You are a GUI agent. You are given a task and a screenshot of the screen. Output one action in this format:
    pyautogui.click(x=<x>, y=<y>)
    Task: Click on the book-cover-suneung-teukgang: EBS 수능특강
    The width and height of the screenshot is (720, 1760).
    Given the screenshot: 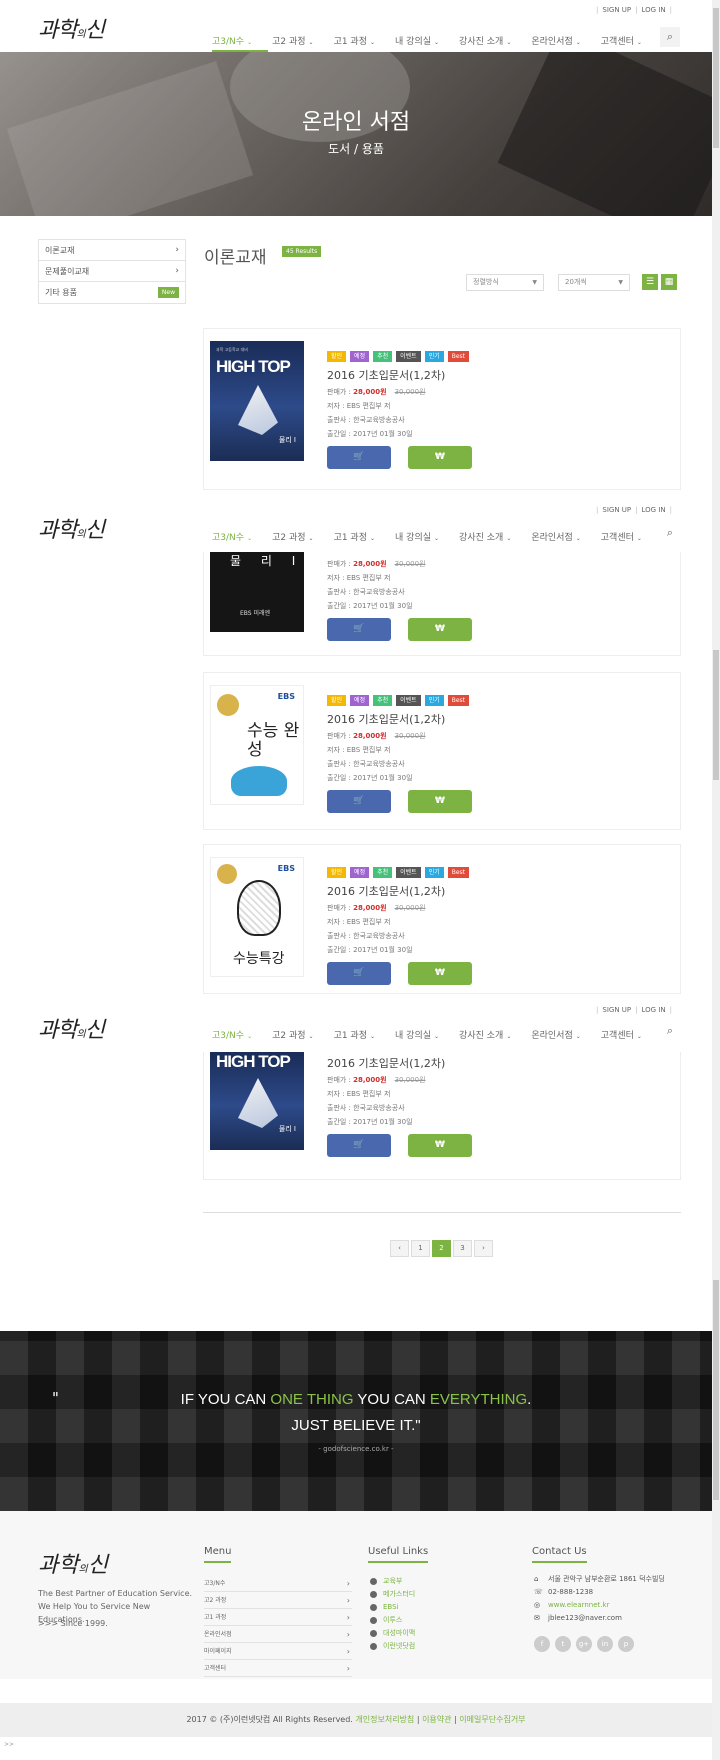 What is the action you would take?
    pyautogui.click(x=257, y=917)
    